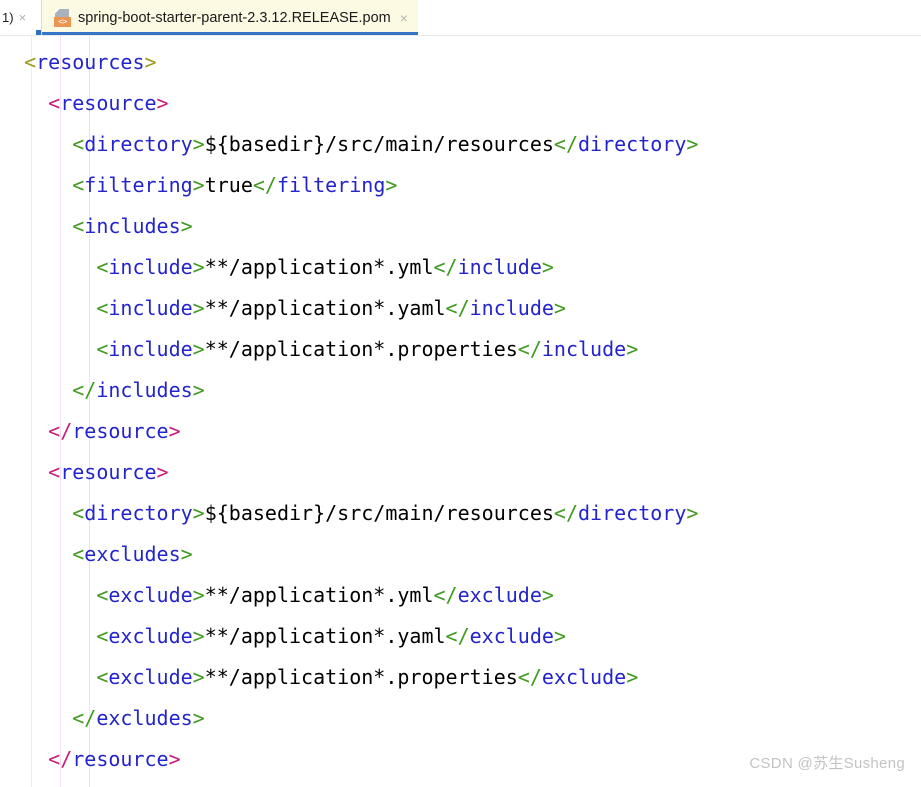 This screenshot has width=921, height=787. Describe the element at coordinates (138, 185) in the screenshot. I see `tag-name: filtering` at that location.